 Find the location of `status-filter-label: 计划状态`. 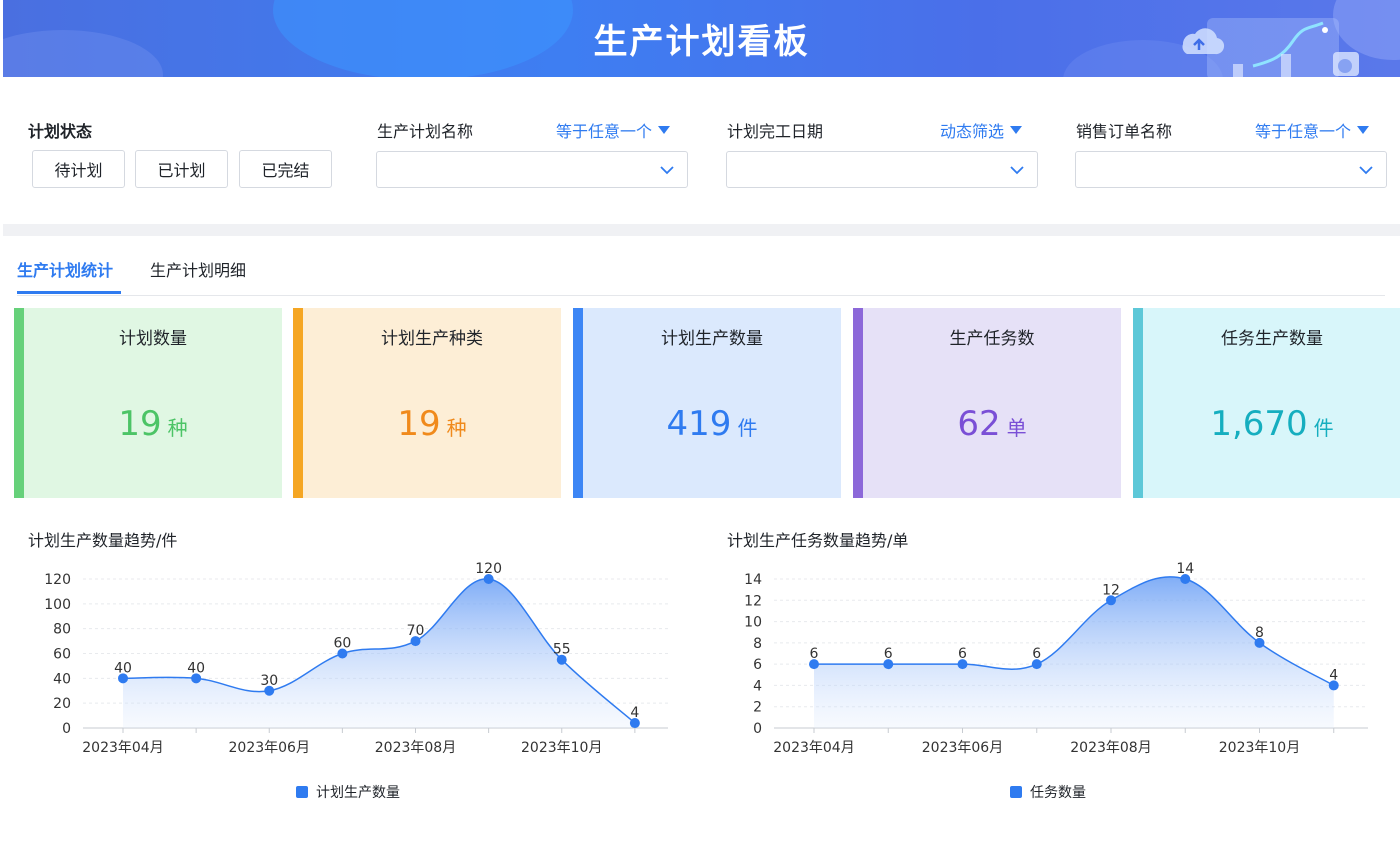

status-filter-label: 计划状态 is located at coordinates (60, 131).